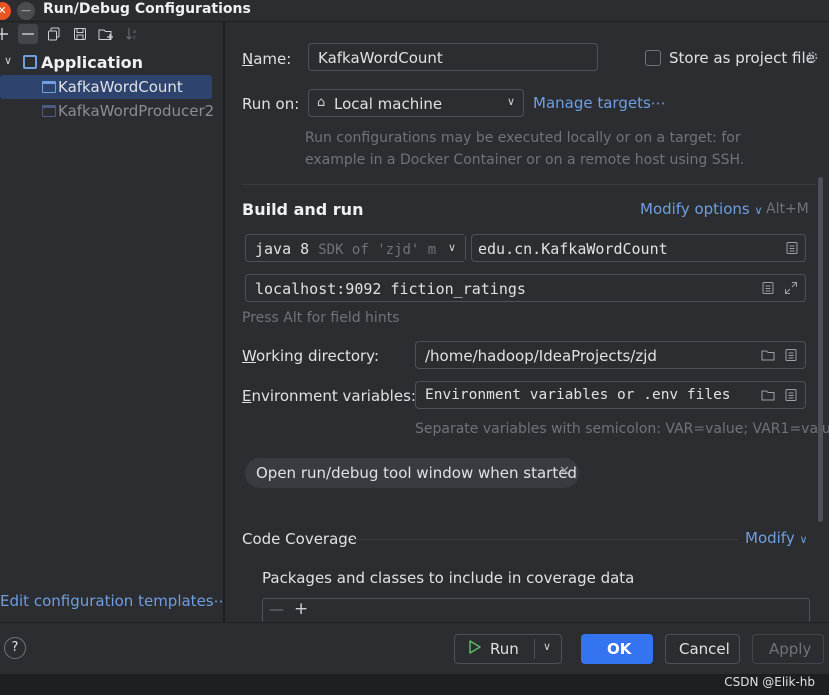  I want to click on watermark: CSDN @Elik-hb, so click(769, 682).